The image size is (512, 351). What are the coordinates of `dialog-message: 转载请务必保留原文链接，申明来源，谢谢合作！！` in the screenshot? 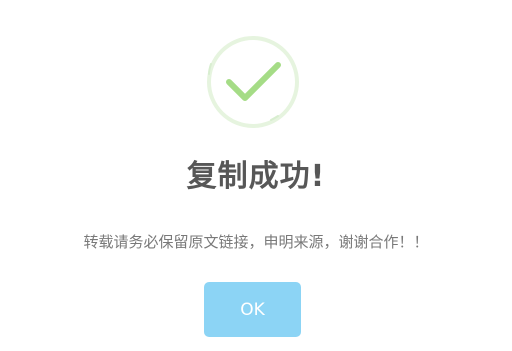 It's located at (256, 242).